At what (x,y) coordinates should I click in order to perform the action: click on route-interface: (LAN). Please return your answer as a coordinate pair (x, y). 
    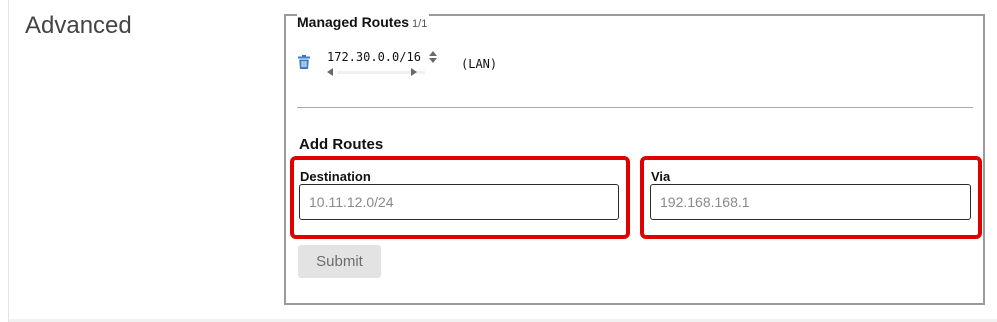
    Looking at the image, I should click on (479, 64).